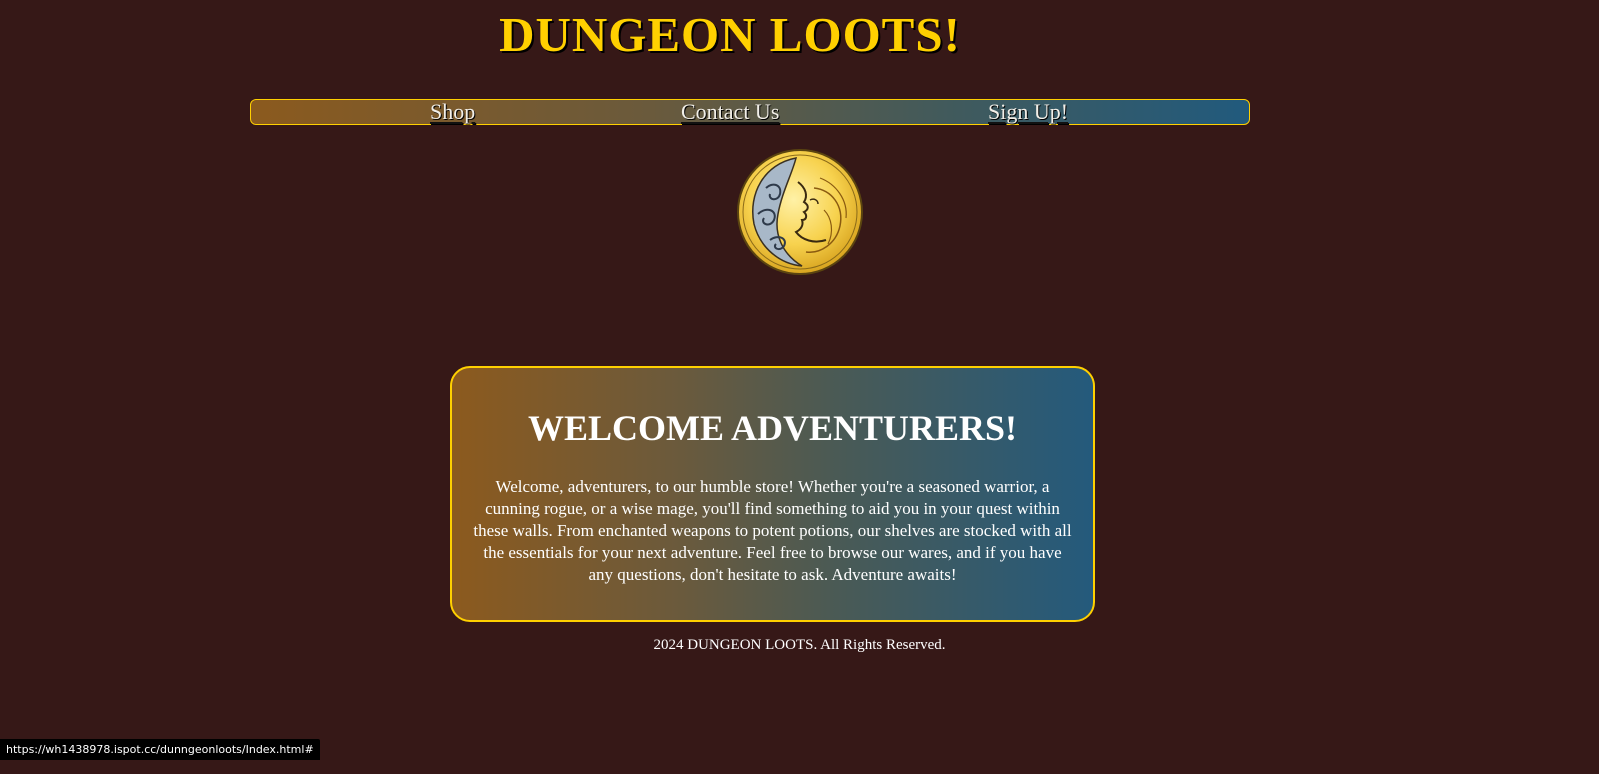 This screenshot has height=774, width=1599. I want to click on nav-link-shop: Shop, so click(452, 112).